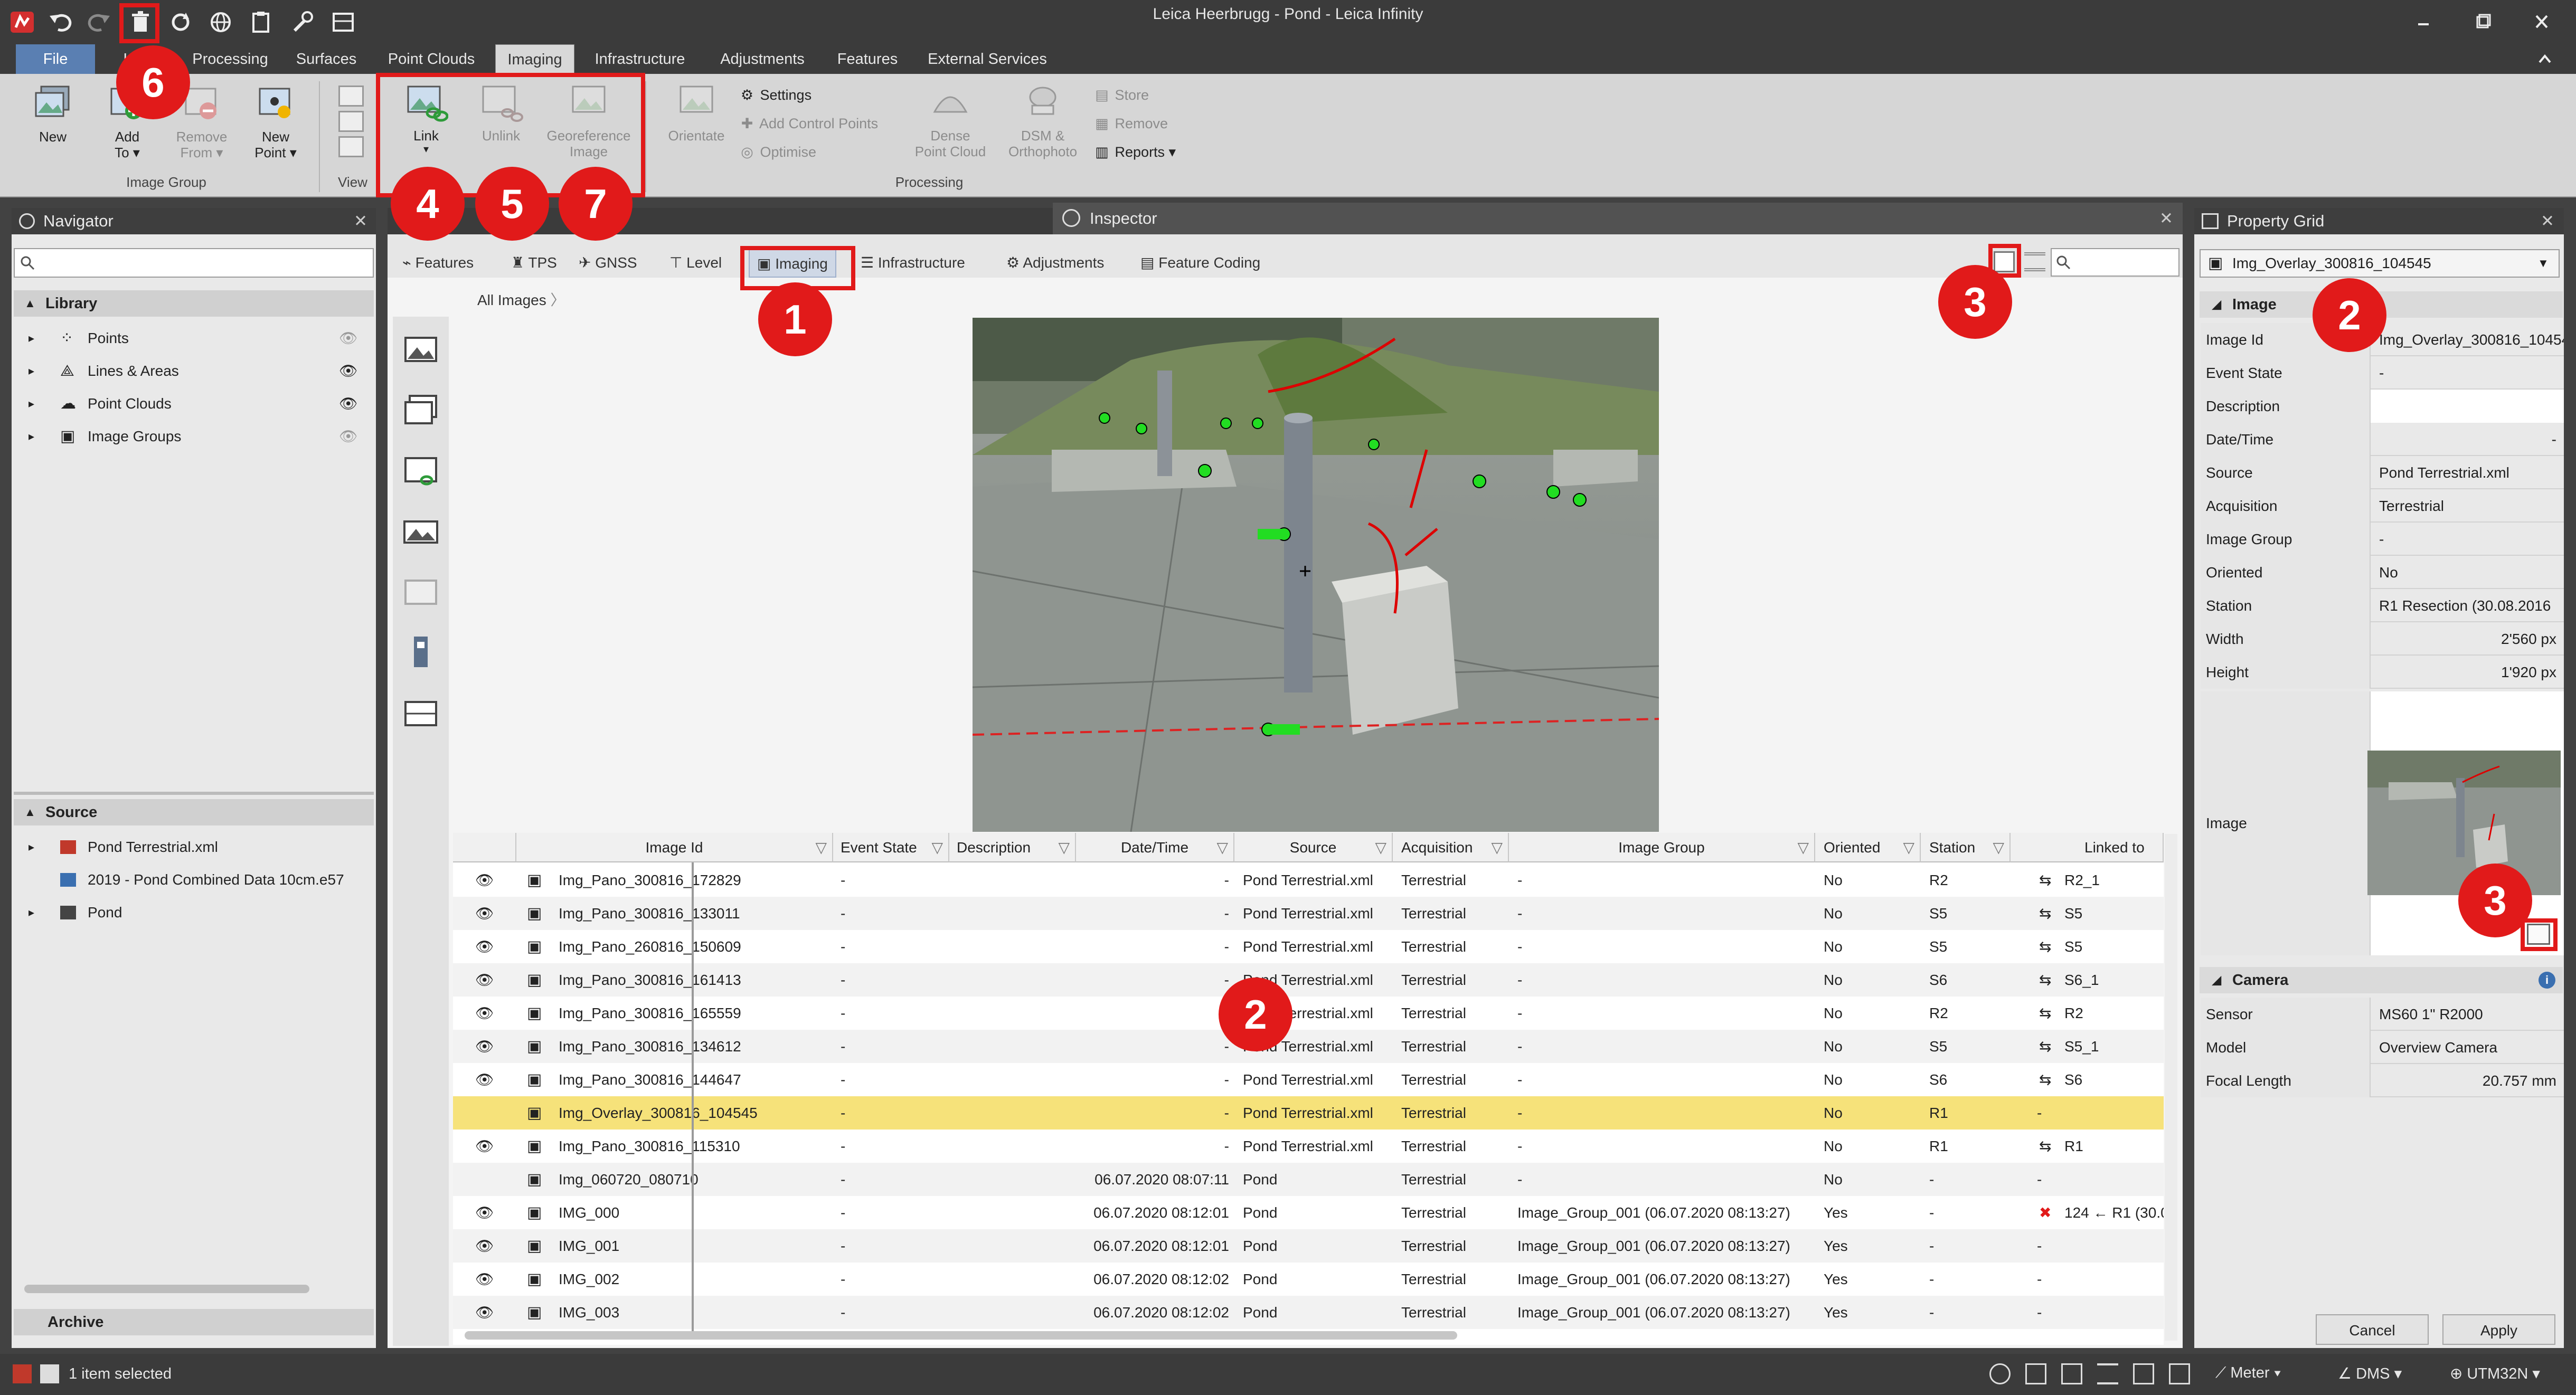 This screenshot has width=2576, height=1395. Describe the element at coordinates (351, 96) in the screenshot. I see `view-single-icon` at that location.